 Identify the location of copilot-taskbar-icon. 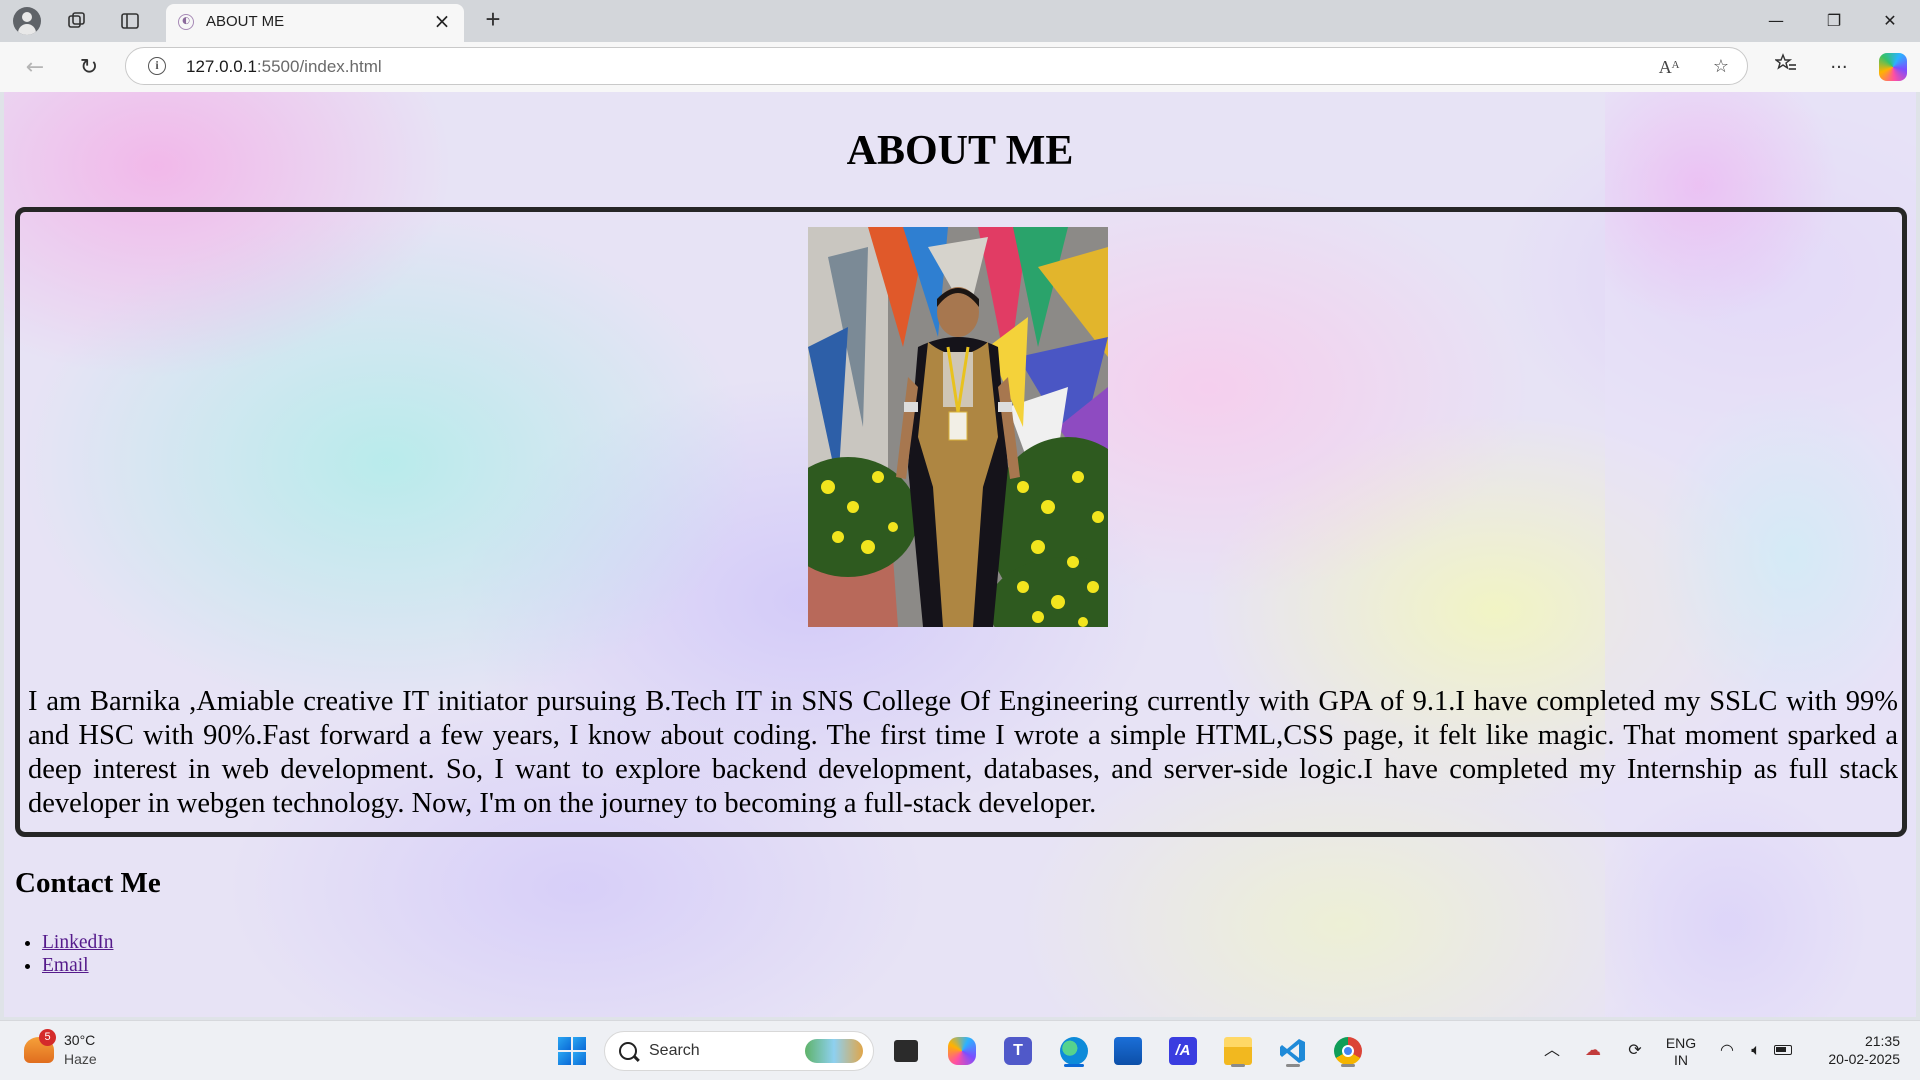
(962, 1051).